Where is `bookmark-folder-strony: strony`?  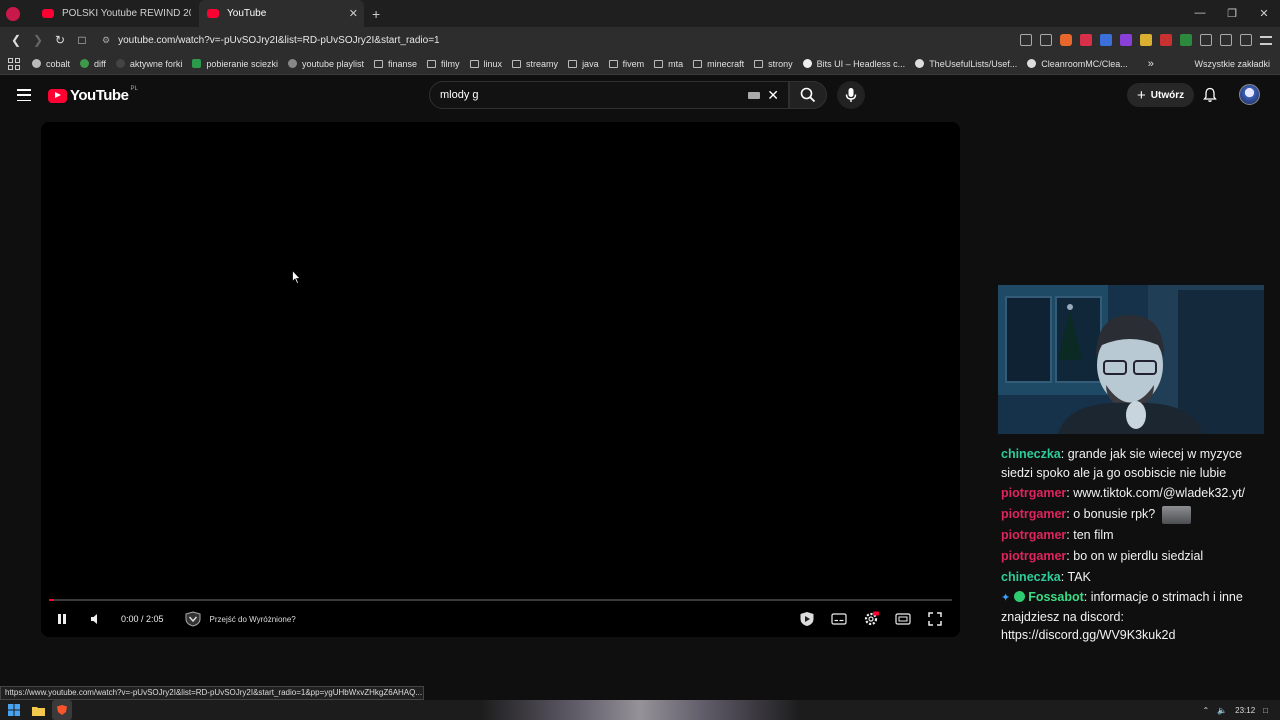 bookmark-folder-strony: strony is located at coordinates (773, 64).